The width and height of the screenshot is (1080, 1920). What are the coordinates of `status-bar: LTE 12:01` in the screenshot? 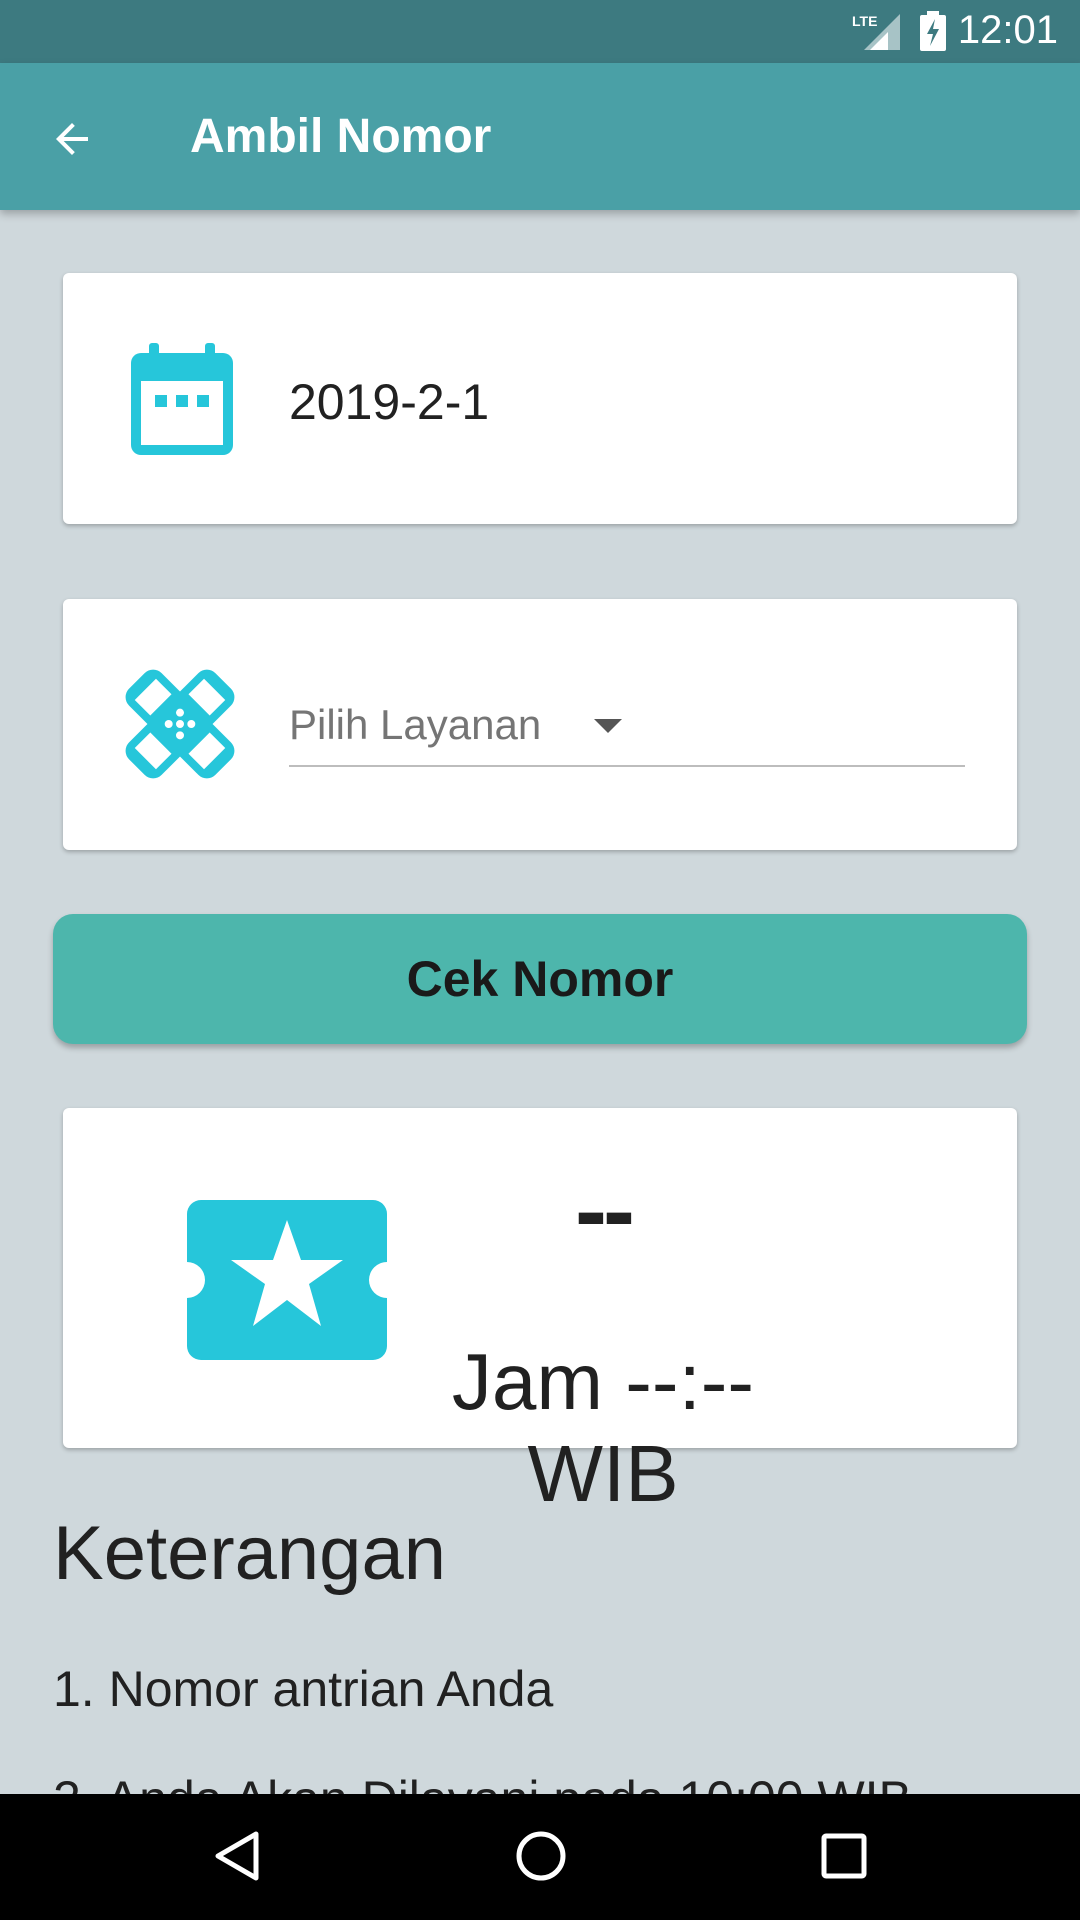 It's located at (540, 31).